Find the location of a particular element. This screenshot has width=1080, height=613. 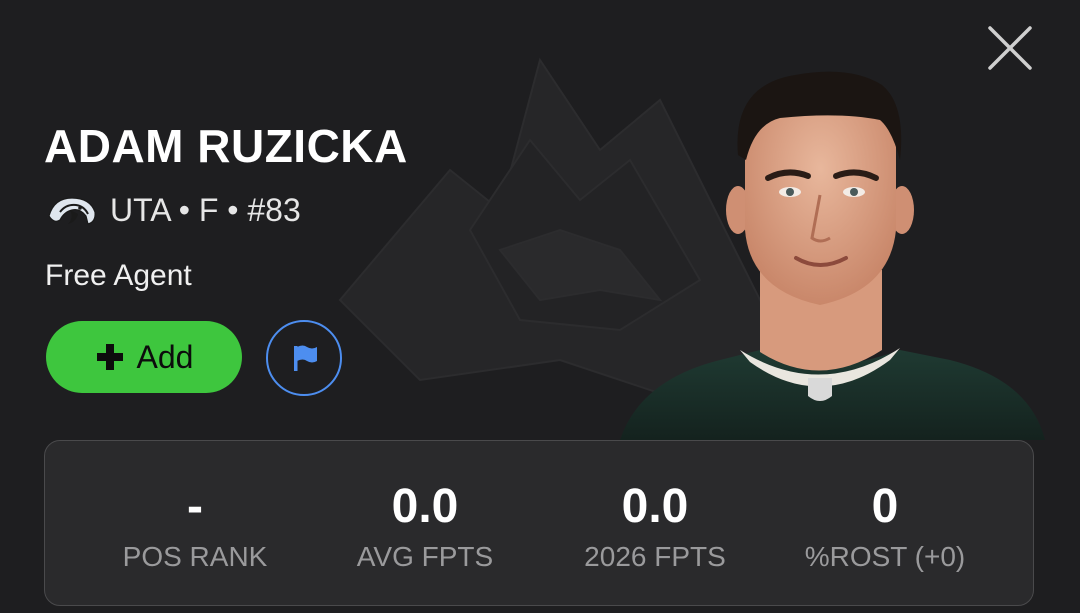

stat-label: %ROST (+0) is located at coordinates (885, 556).